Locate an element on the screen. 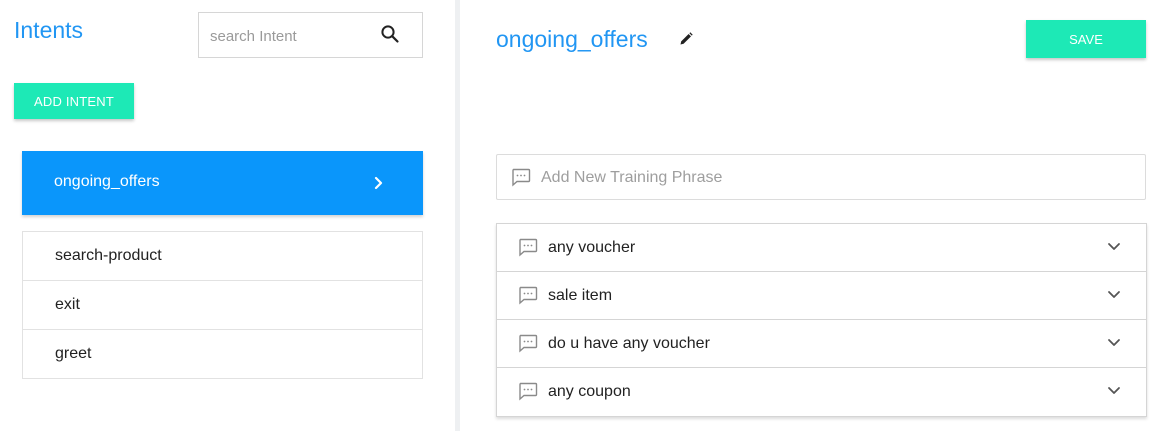 Image resolution: width=1161 pixels, height=431 pixels. intent-item-label: exit is located at coordinates (67, 304).